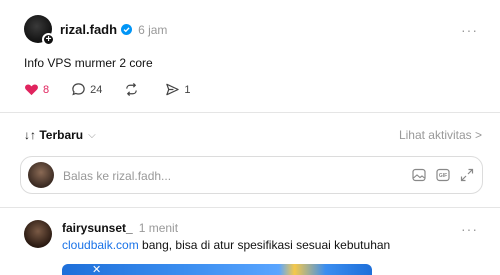 Image resolution: width=500 pixels, height=275 pixels. Describe the element at coordinates (97, 269) in the screenshot. I see `close-icon: ✕` at that location.